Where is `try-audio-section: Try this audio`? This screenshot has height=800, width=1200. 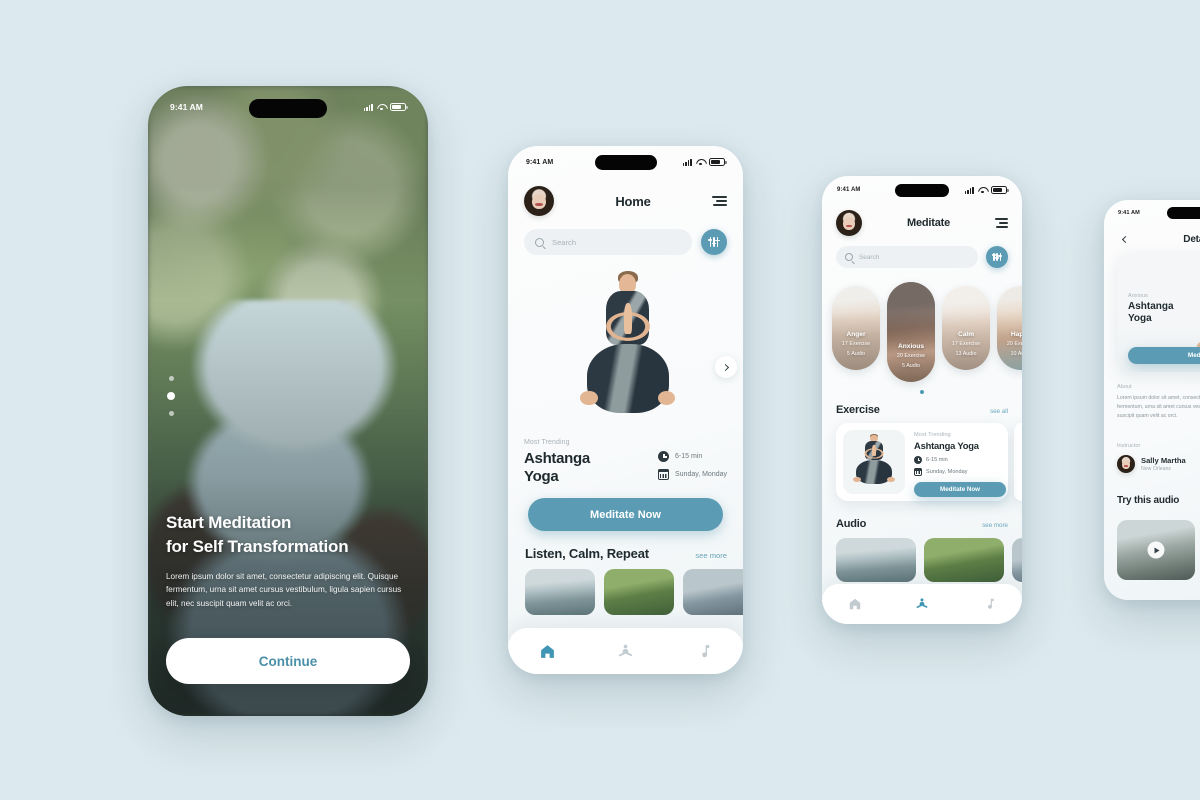 try-audio-section: Try this audio is located at coordinates (1158, 500).